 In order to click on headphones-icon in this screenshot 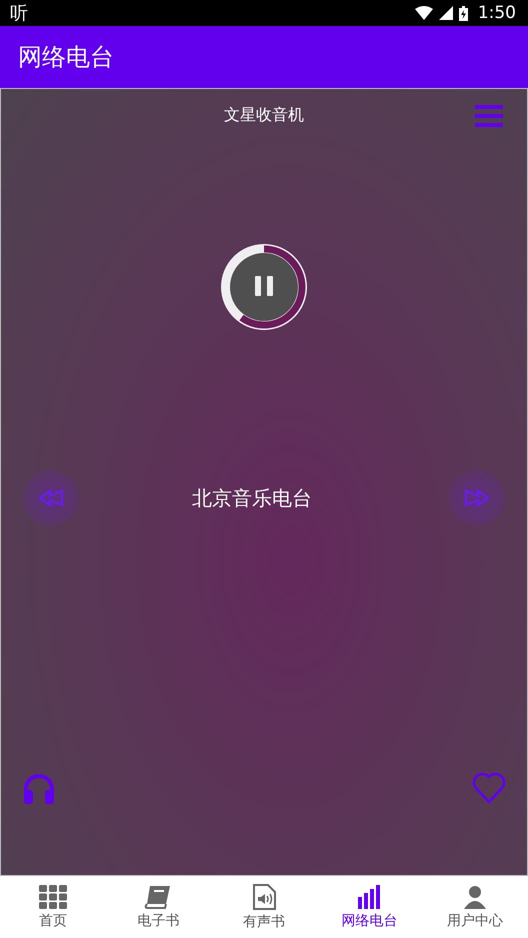, I will do `click(39, 789)`.